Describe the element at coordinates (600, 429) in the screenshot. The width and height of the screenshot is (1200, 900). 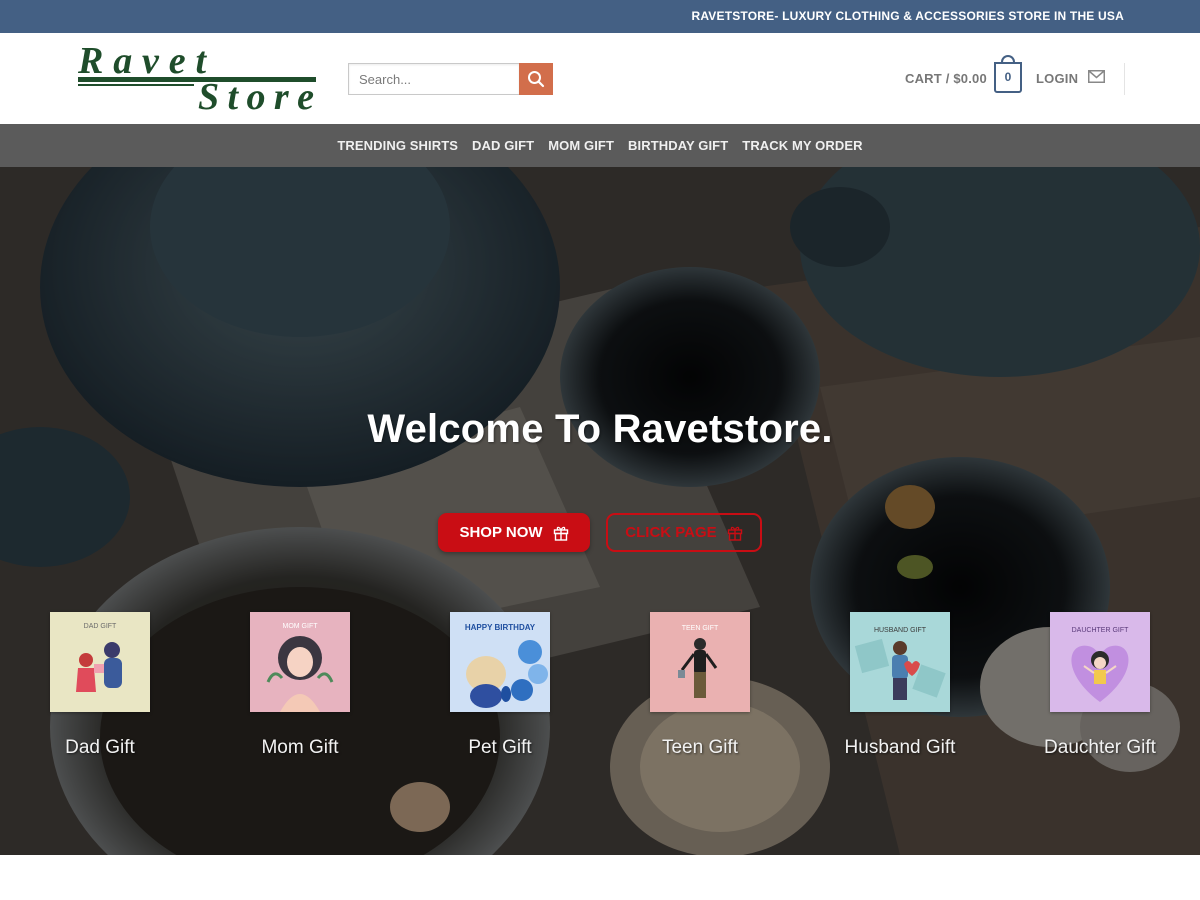
I see `hero-title: Welcome To Ravetstore.` at that location.